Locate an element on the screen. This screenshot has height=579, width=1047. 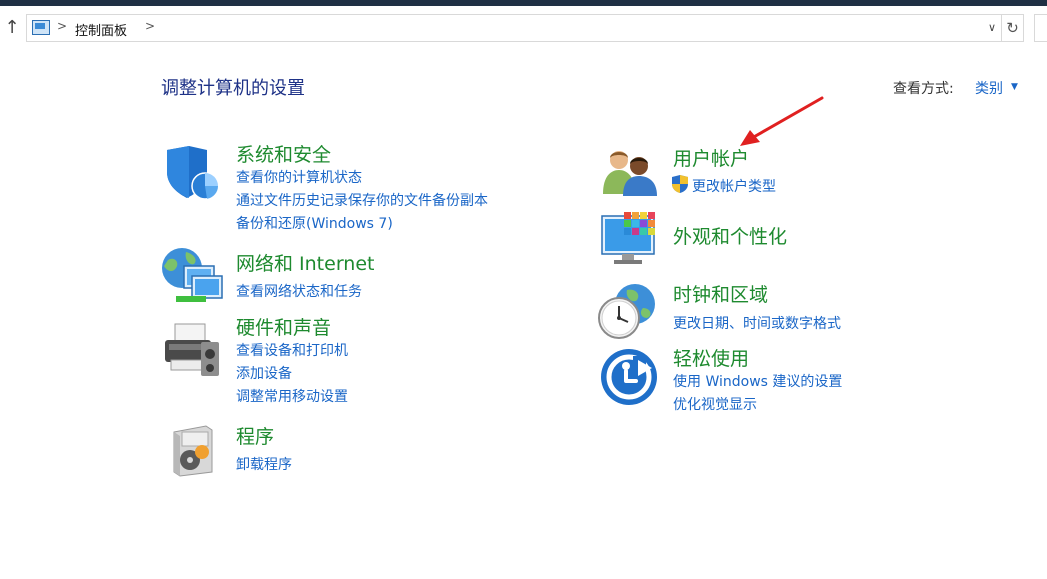
clock-globe-icon is located at coordinates (628, 312).